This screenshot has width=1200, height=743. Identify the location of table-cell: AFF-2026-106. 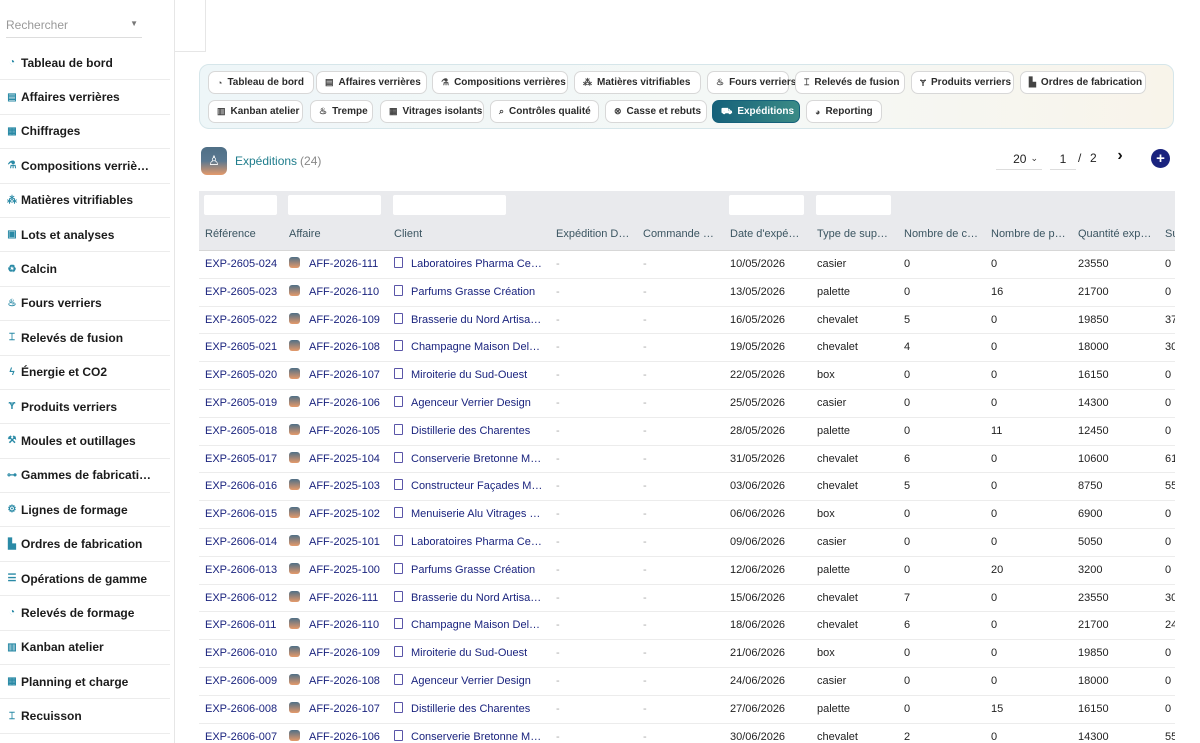
(339, 403).